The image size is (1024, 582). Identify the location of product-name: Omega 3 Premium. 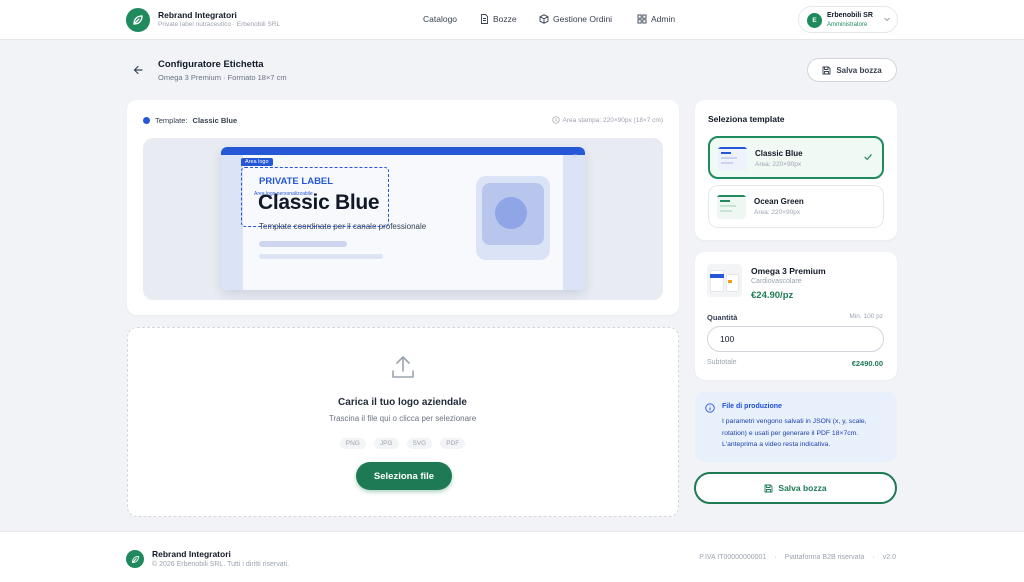
(788, 271).